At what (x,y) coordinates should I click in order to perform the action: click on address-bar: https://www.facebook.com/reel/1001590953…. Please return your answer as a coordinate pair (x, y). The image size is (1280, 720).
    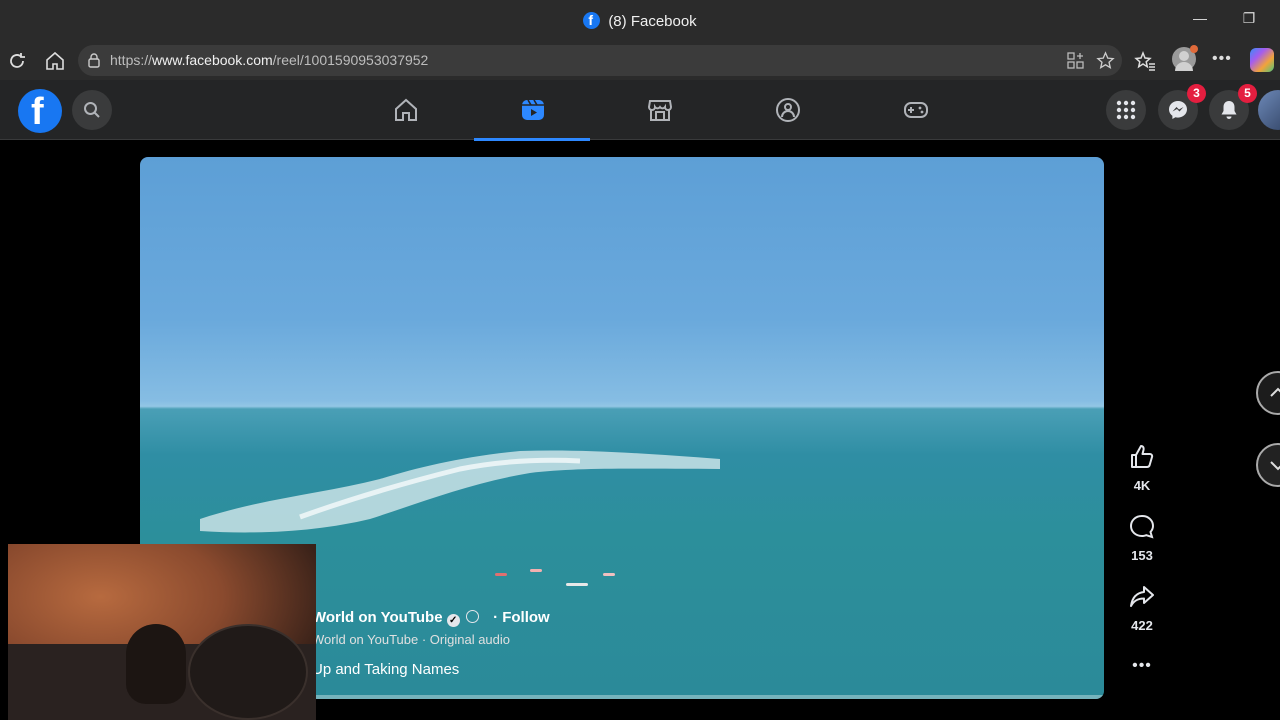
    Looking at the image, I should click on (600, 60).